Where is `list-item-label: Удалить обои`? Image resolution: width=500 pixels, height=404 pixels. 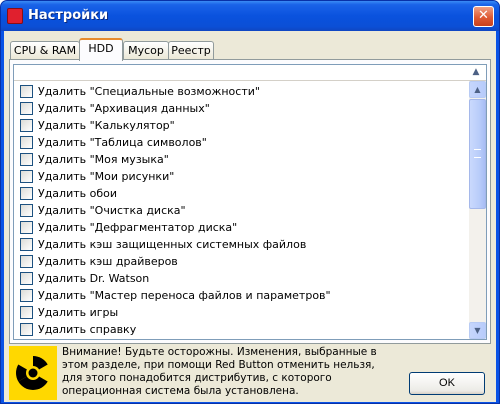 list-item-label: Удалить обои is located at coordinates (78, 193).